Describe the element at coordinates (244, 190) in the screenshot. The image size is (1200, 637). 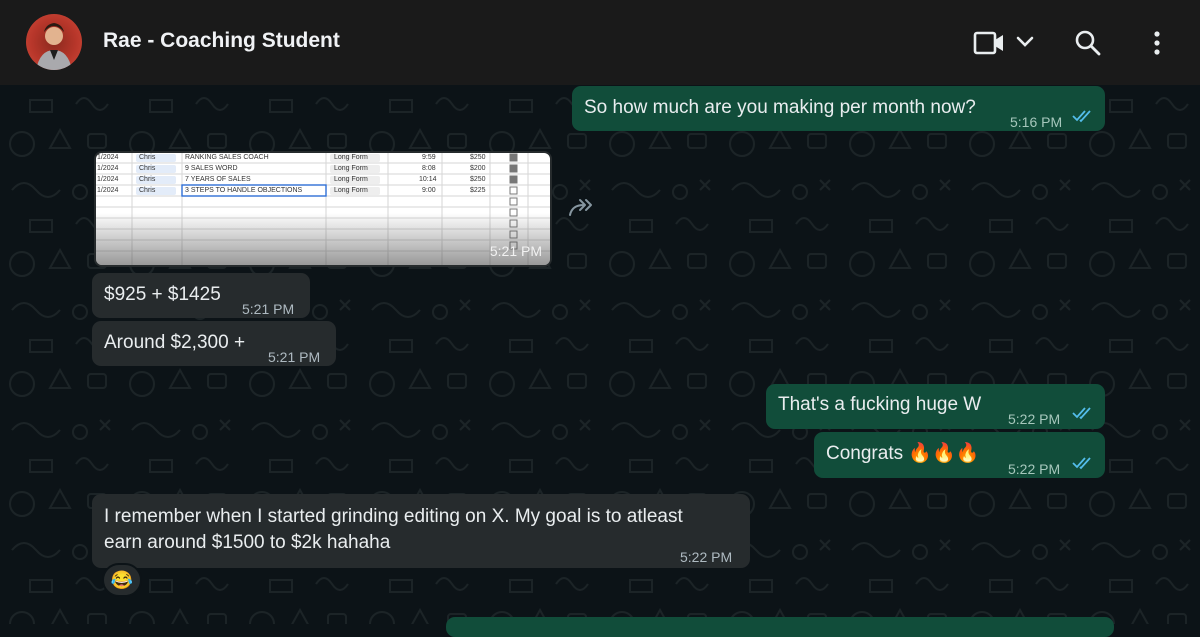
I see `cell-title: 3 STEPS TO HANDLE OBJECTIONS` at that location.